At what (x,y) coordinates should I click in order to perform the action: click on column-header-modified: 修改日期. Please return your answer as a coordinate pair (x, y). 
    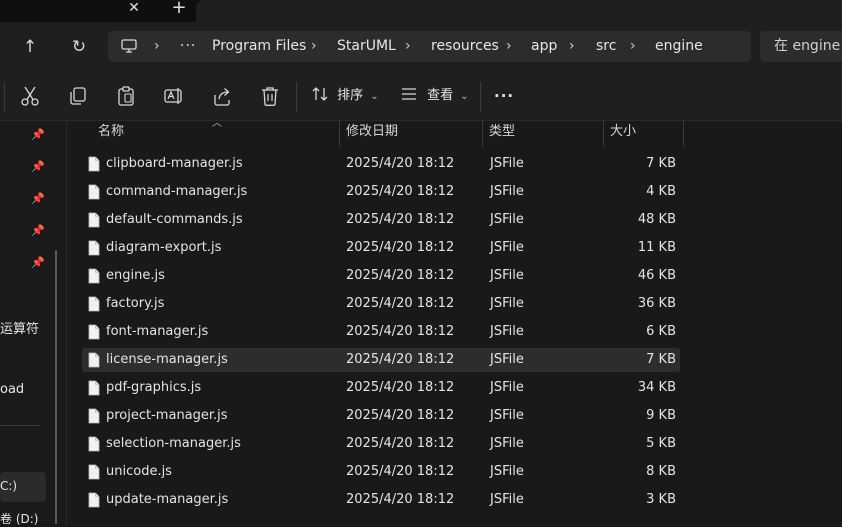
    Looking at the image, I should click on (372, 134).